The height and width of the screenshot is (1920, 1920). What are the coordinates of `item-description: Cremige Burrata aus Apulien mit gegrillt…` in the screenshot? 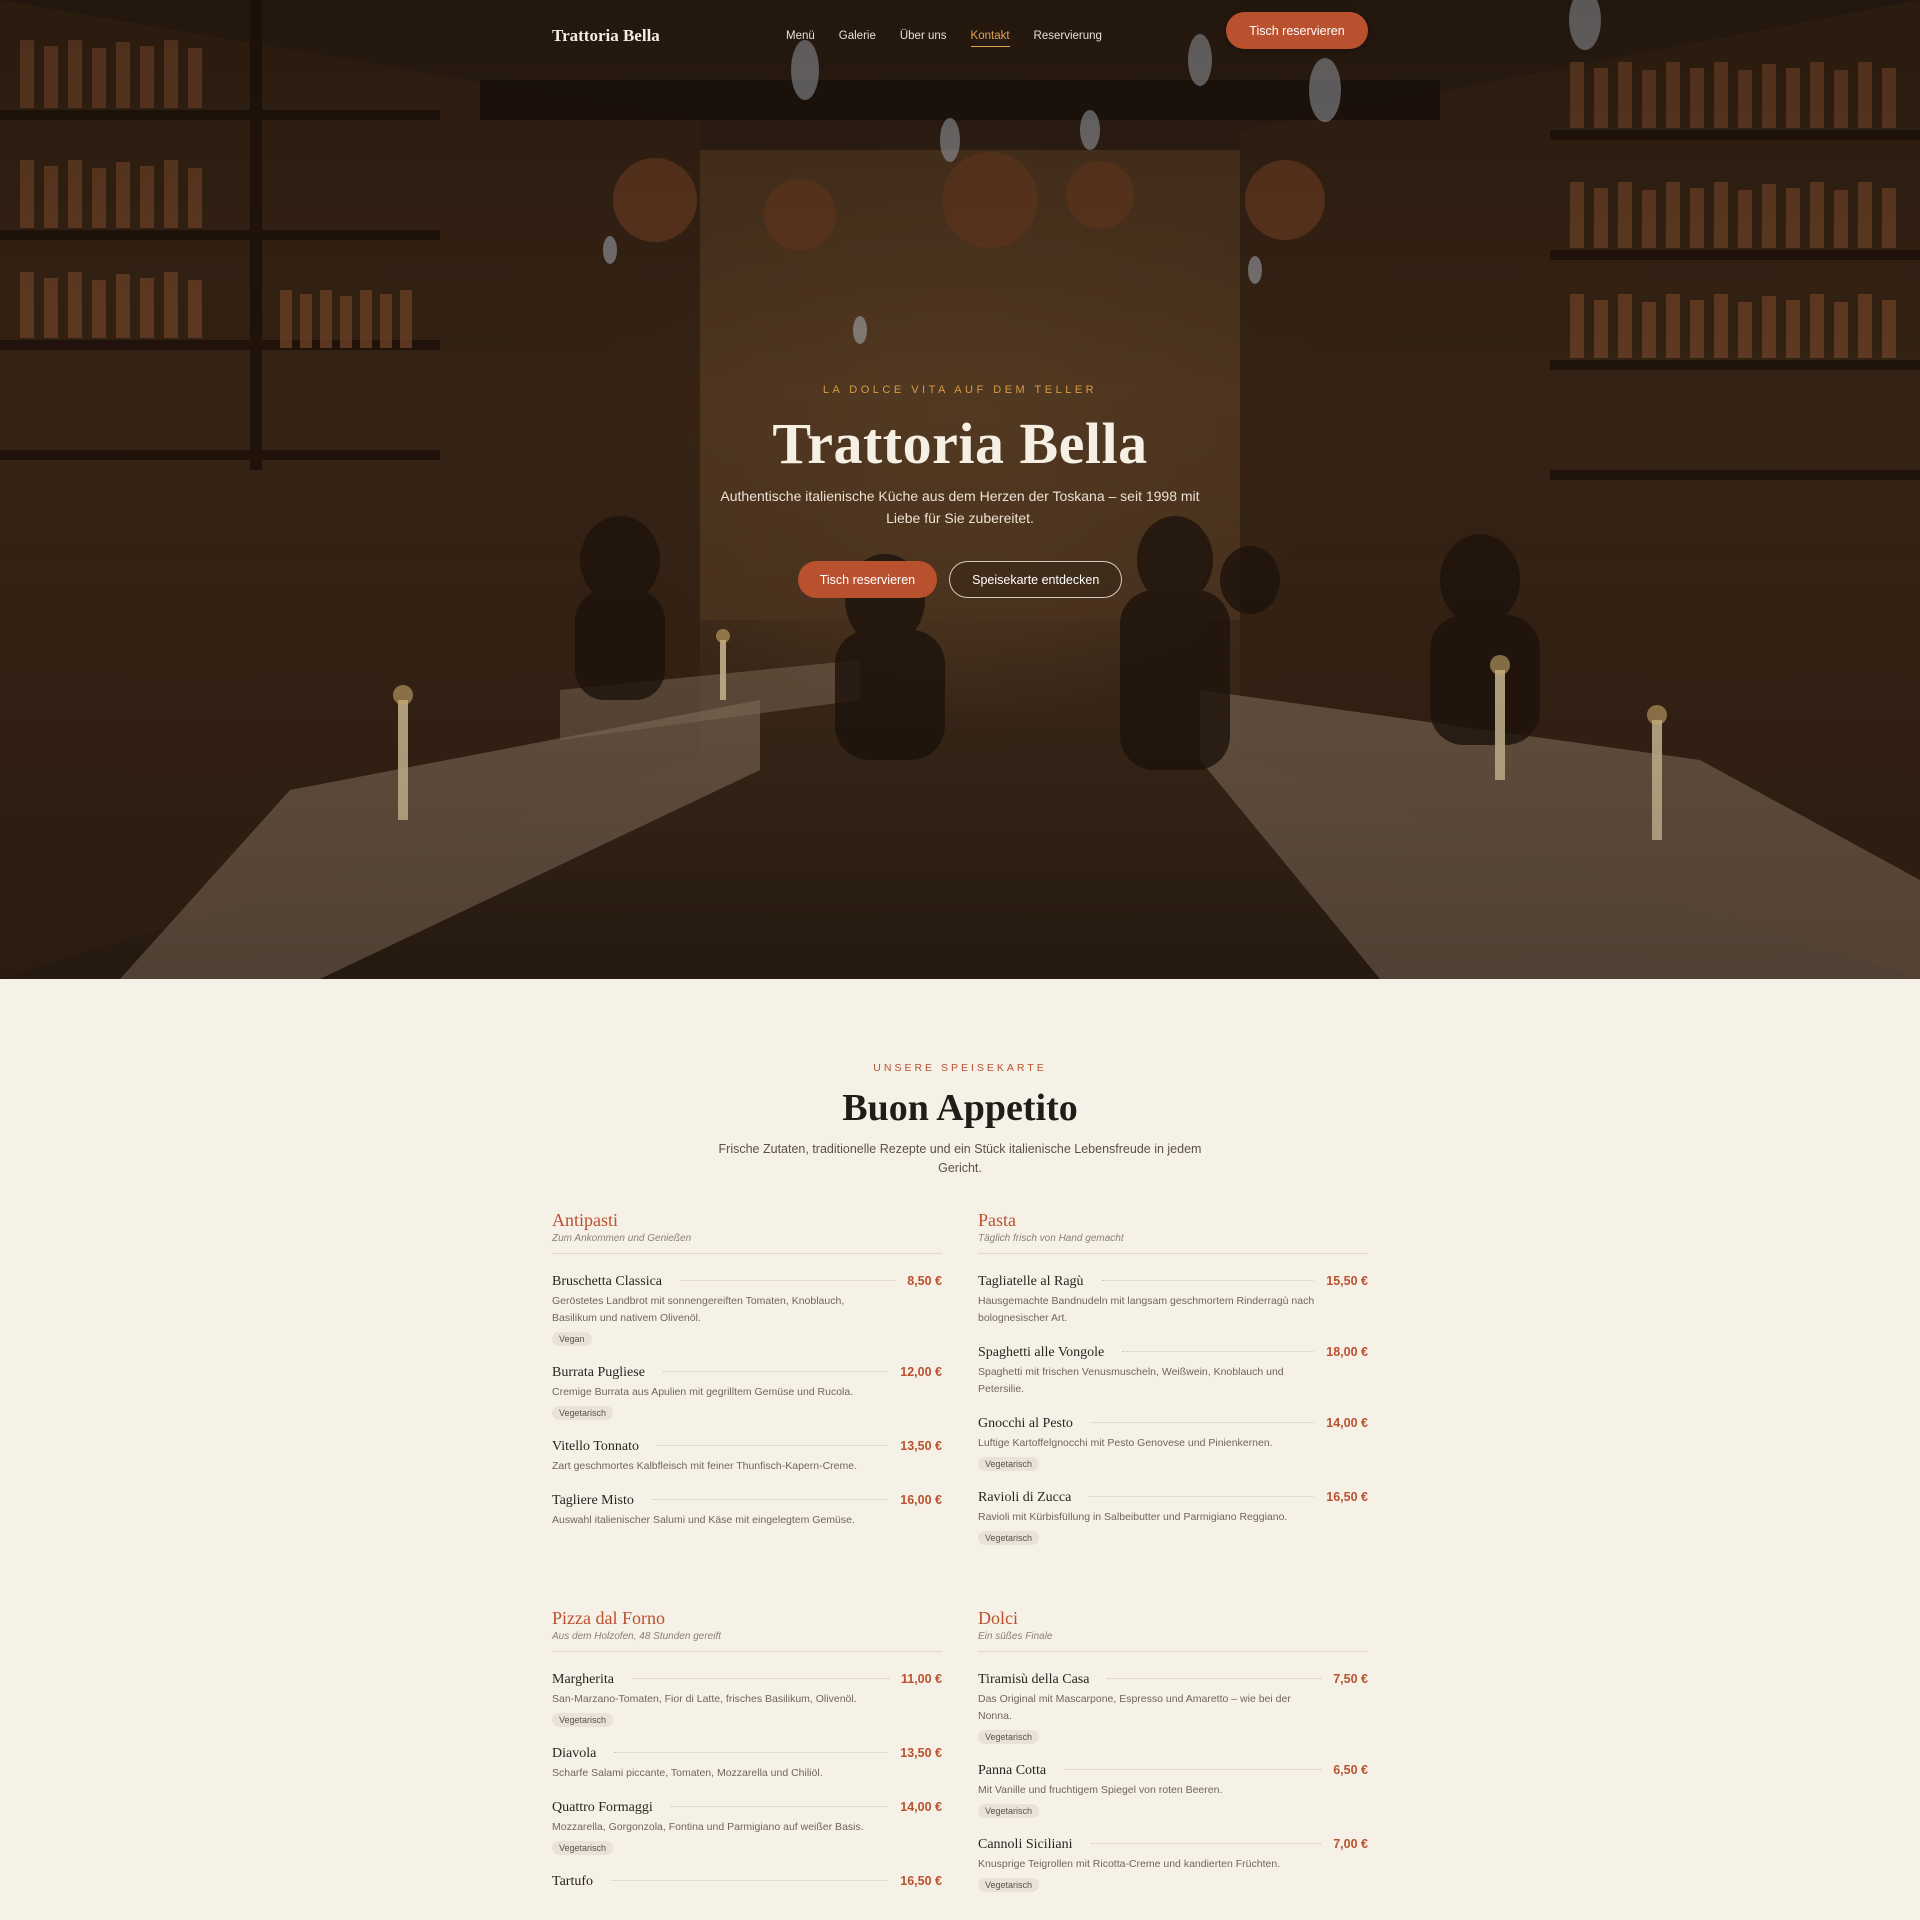 It's located at (703, 1392).